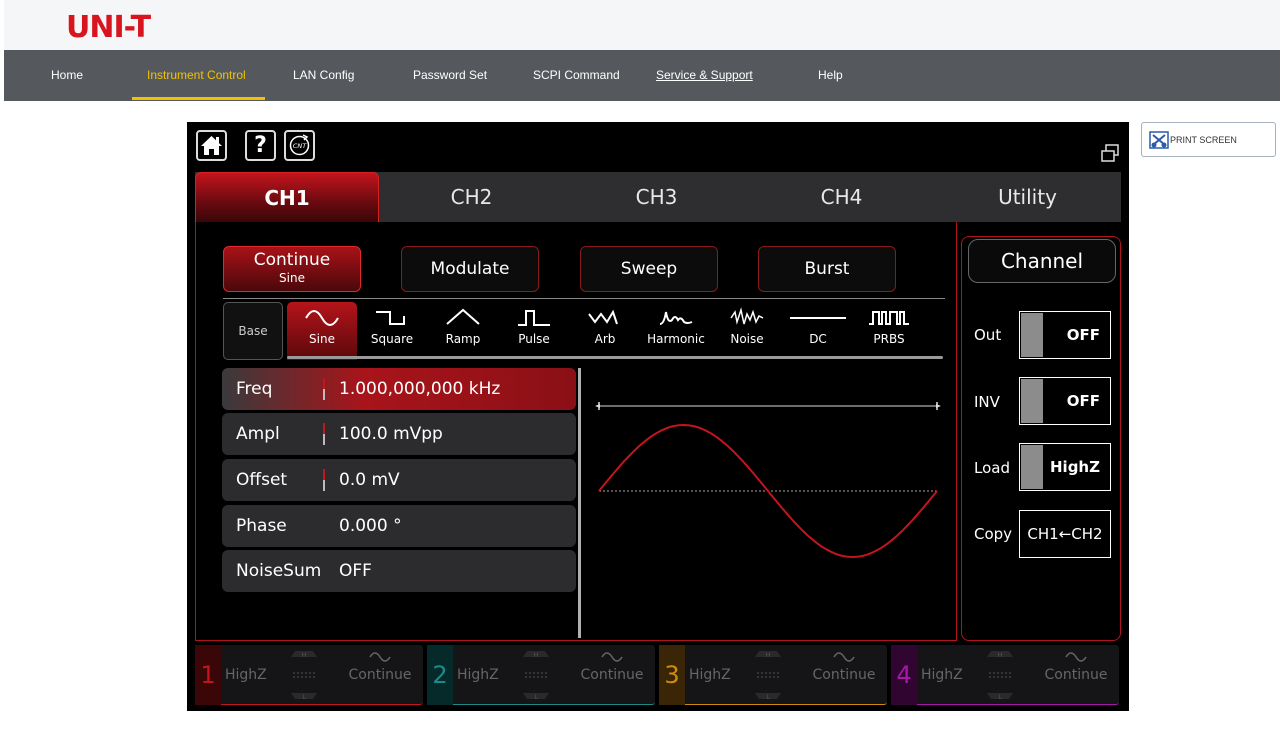 The width and height of the screenshot is (1280, 742). Describe the element at coordinates (534, 331) in the screenshot. I see `wave-pulse-button: Pulse` at that location.